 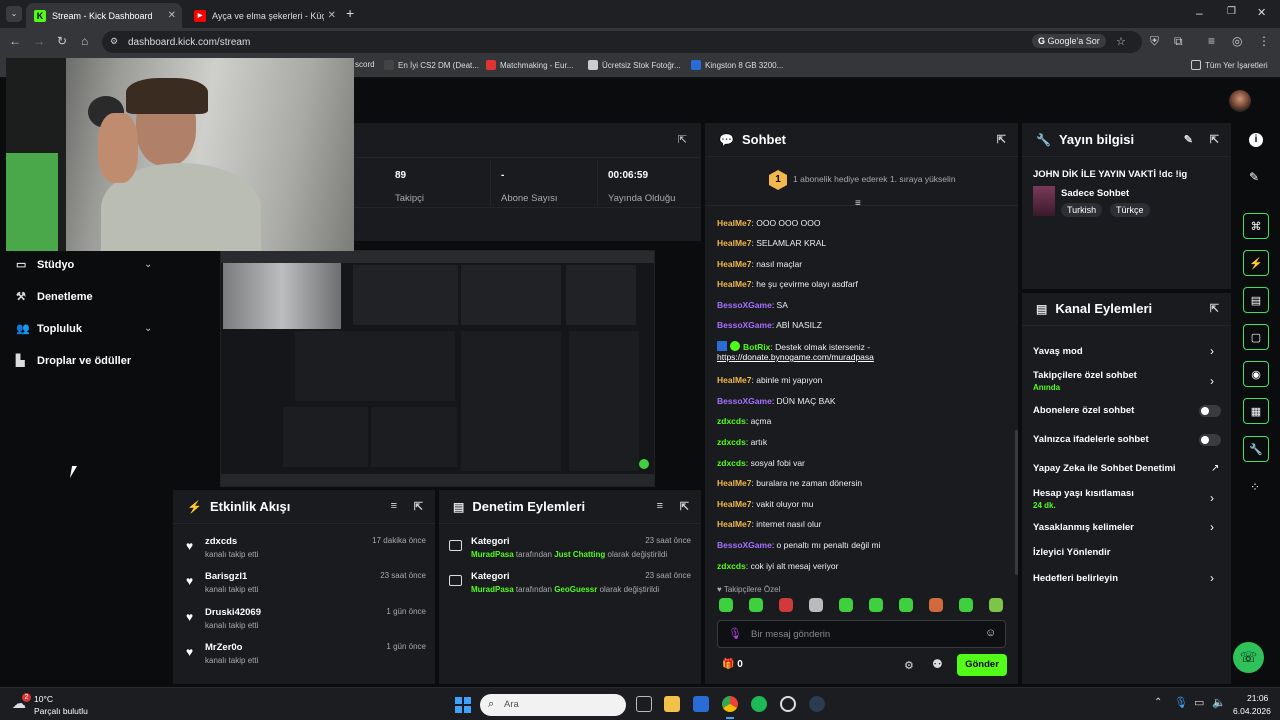 I want to click on app-icon, so click(x=788, y=704).